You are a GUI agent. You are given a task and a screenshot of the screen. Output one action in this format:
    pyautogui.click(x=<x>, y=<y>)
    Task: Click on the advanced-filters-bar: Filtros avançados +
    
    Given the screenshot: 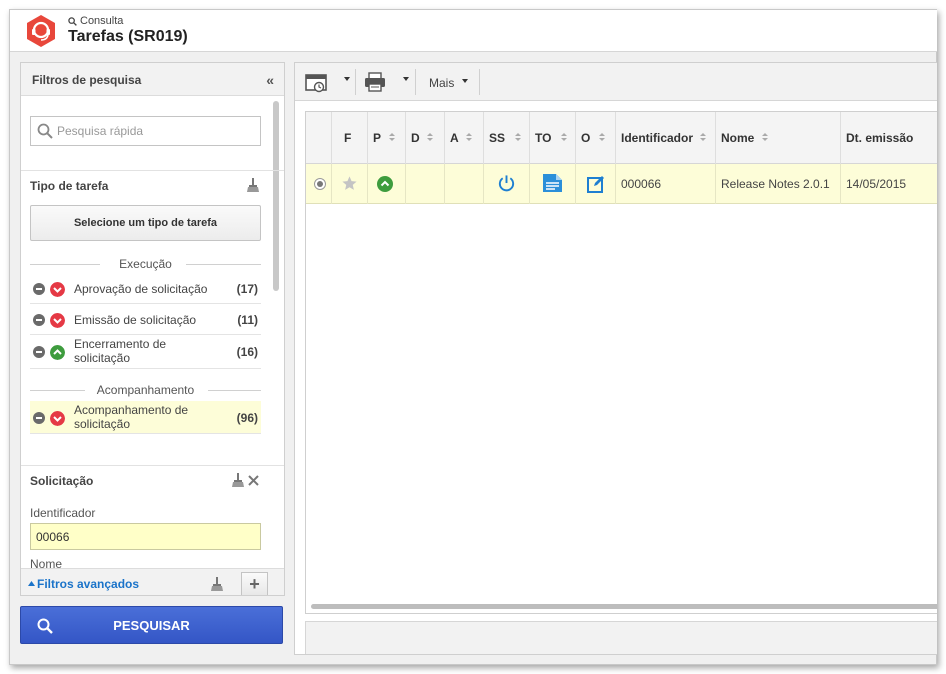 What is the action you would take?
    pyautogui.click(x=152, y=581)
    